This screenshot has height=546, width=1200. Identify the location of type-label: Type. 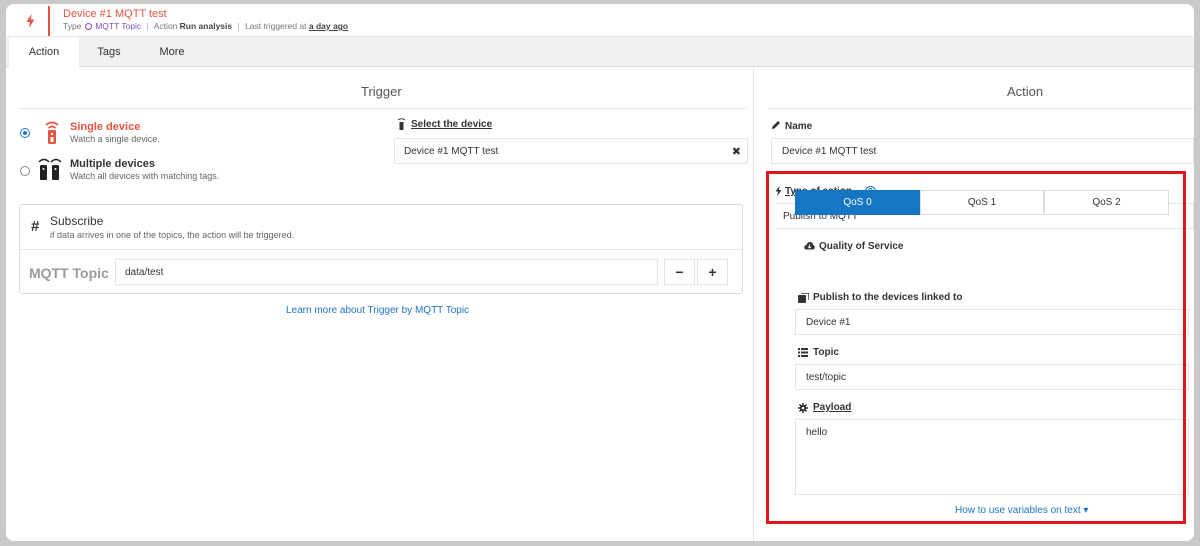
(72, 26).